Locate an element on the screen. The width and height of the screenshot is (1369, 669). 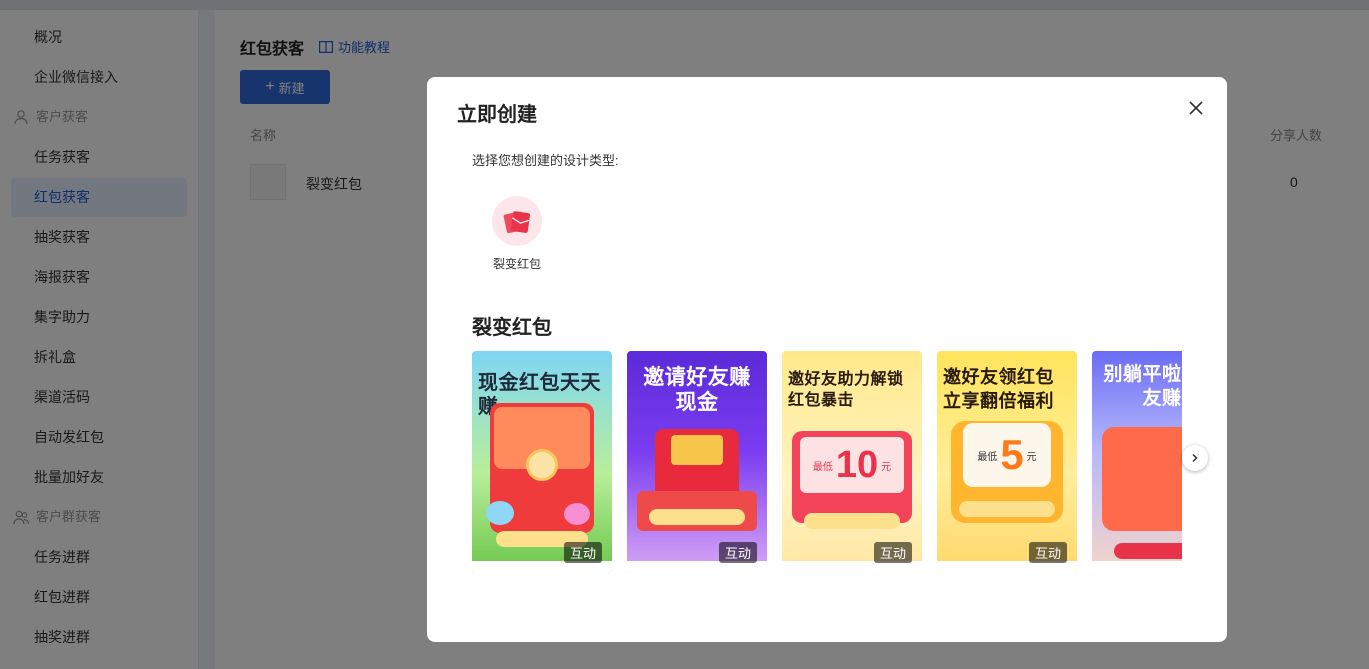
amount-value: 5 is located at coordinates (1012, 454).